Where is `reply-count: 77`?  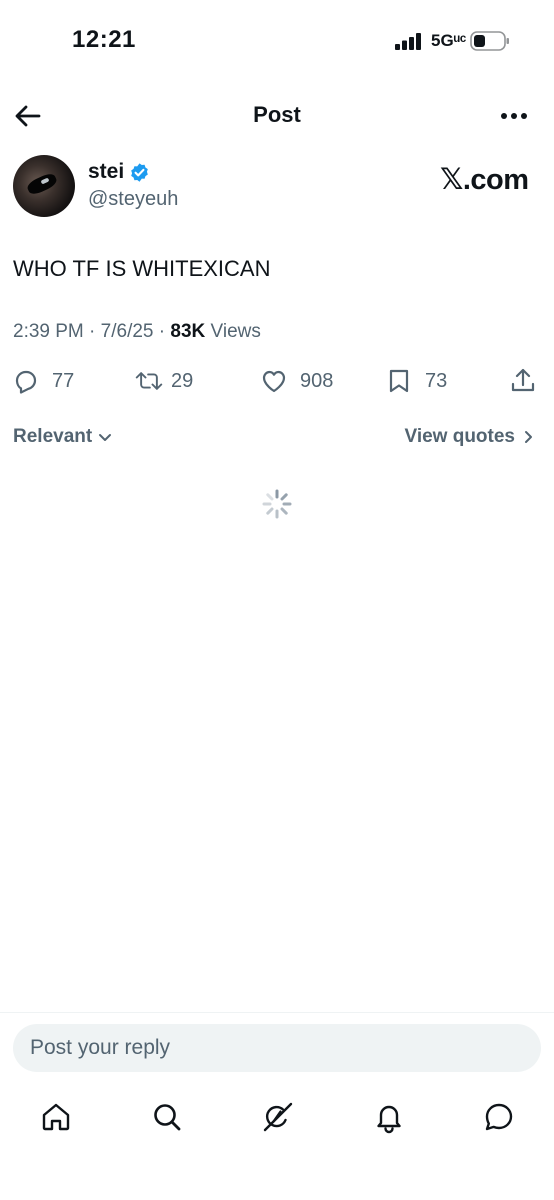
reply-count: 77 is located at coordinates (63, 380).